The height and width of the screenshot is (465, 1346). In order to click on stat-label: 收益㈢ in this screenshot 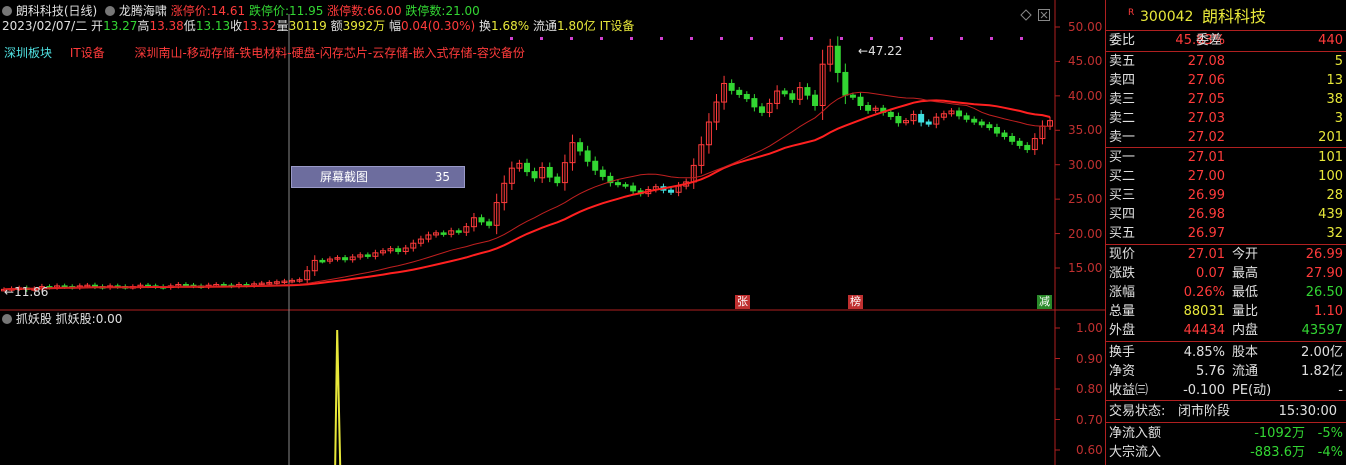, I will do `click(1129, 390)`.